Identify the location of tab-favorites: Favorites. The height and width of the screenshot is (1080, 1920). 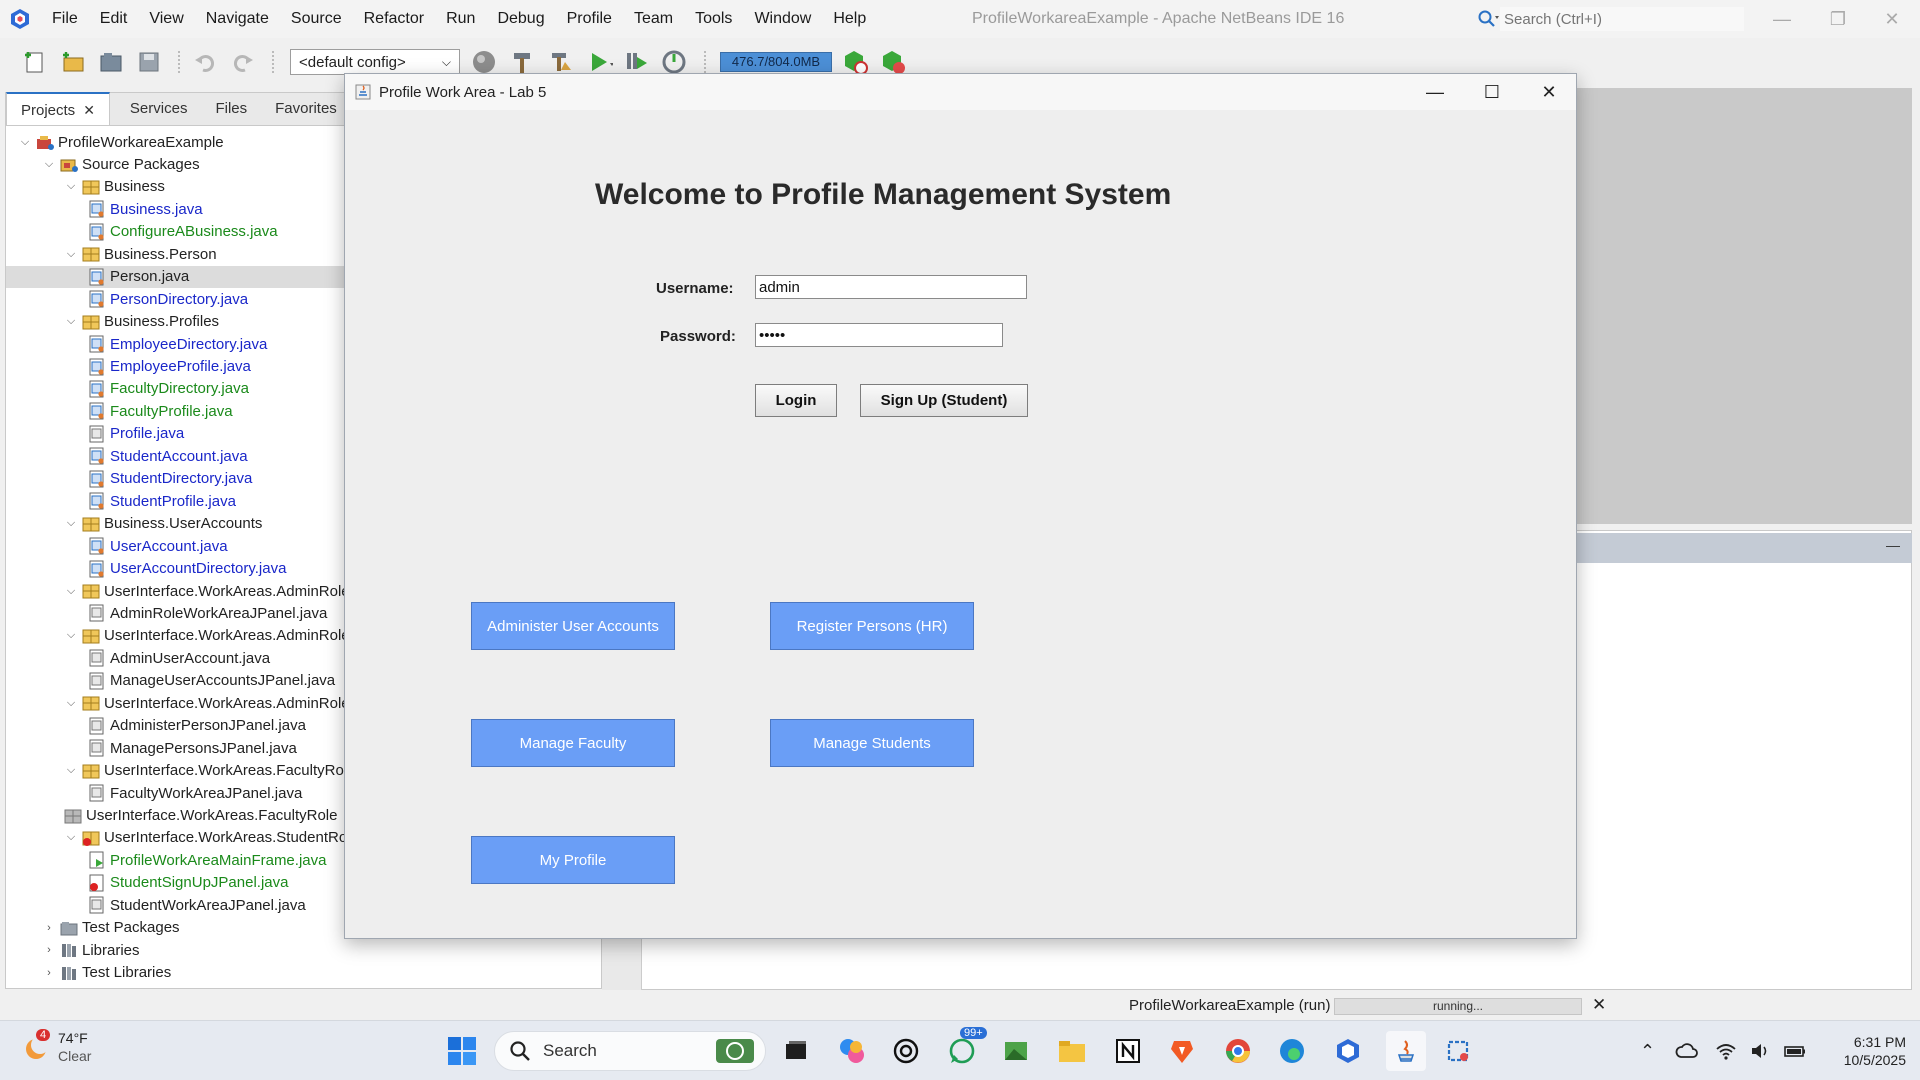
(306, 108).